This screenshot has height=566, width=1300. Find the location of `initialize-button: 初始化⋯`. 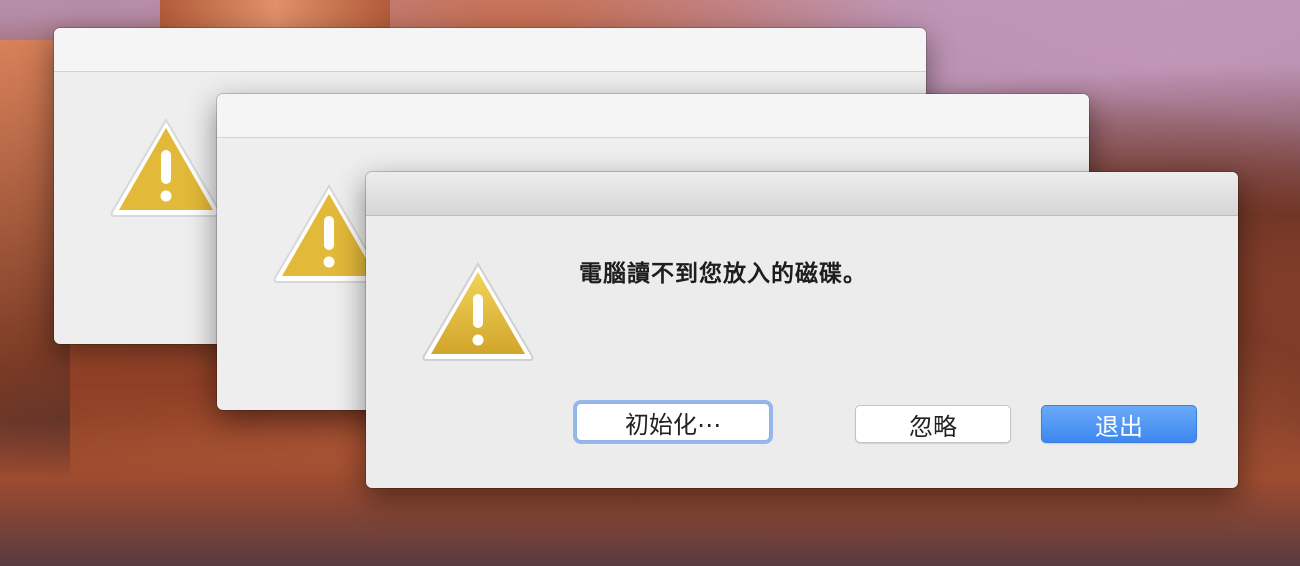

initialize-button: 初始化⋯ is located at coordinates (673, 422).